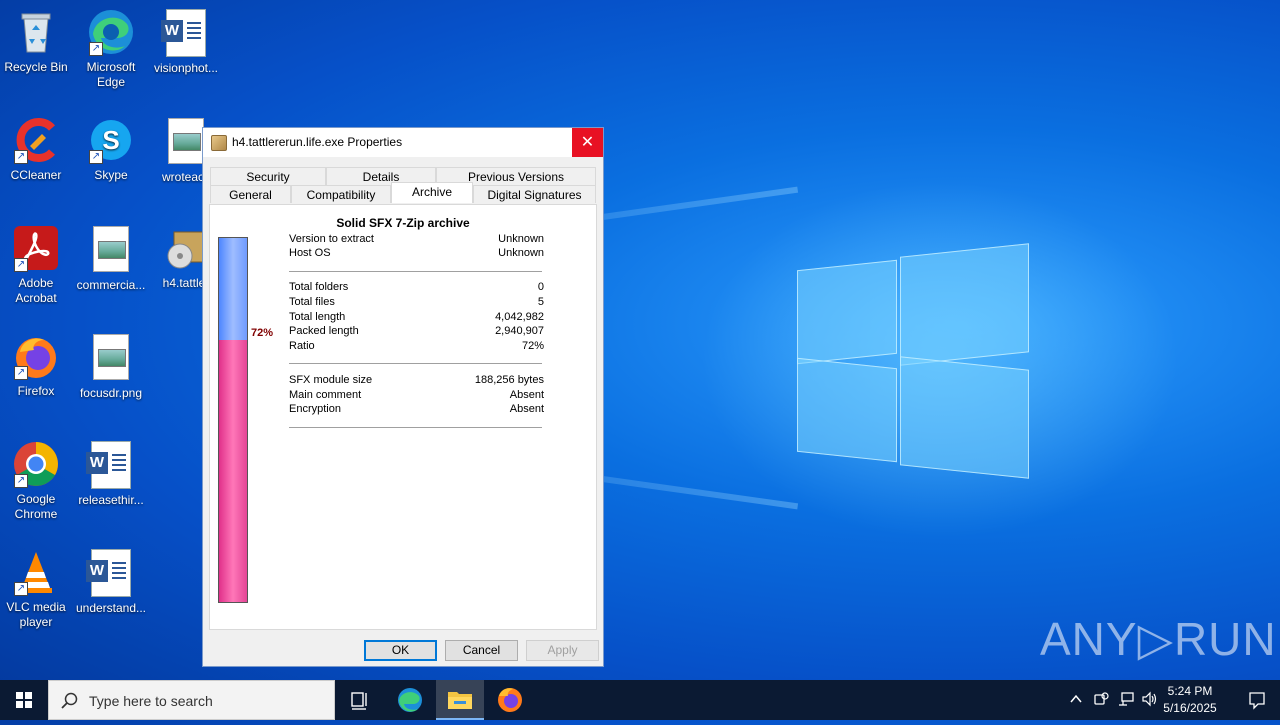 This screenshot has height=725, width=1280. I want to click on task-view-icon, so click(359, 701).